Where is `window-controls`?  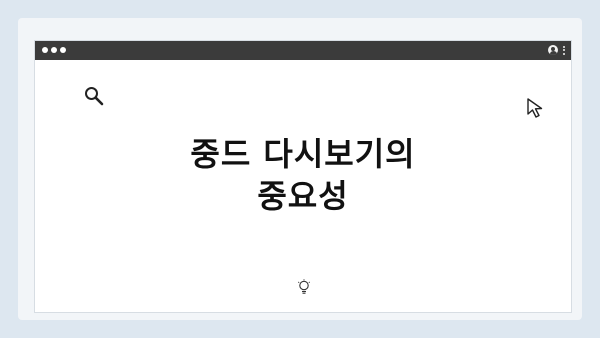
window-controls is located at coordinates (54, 50).